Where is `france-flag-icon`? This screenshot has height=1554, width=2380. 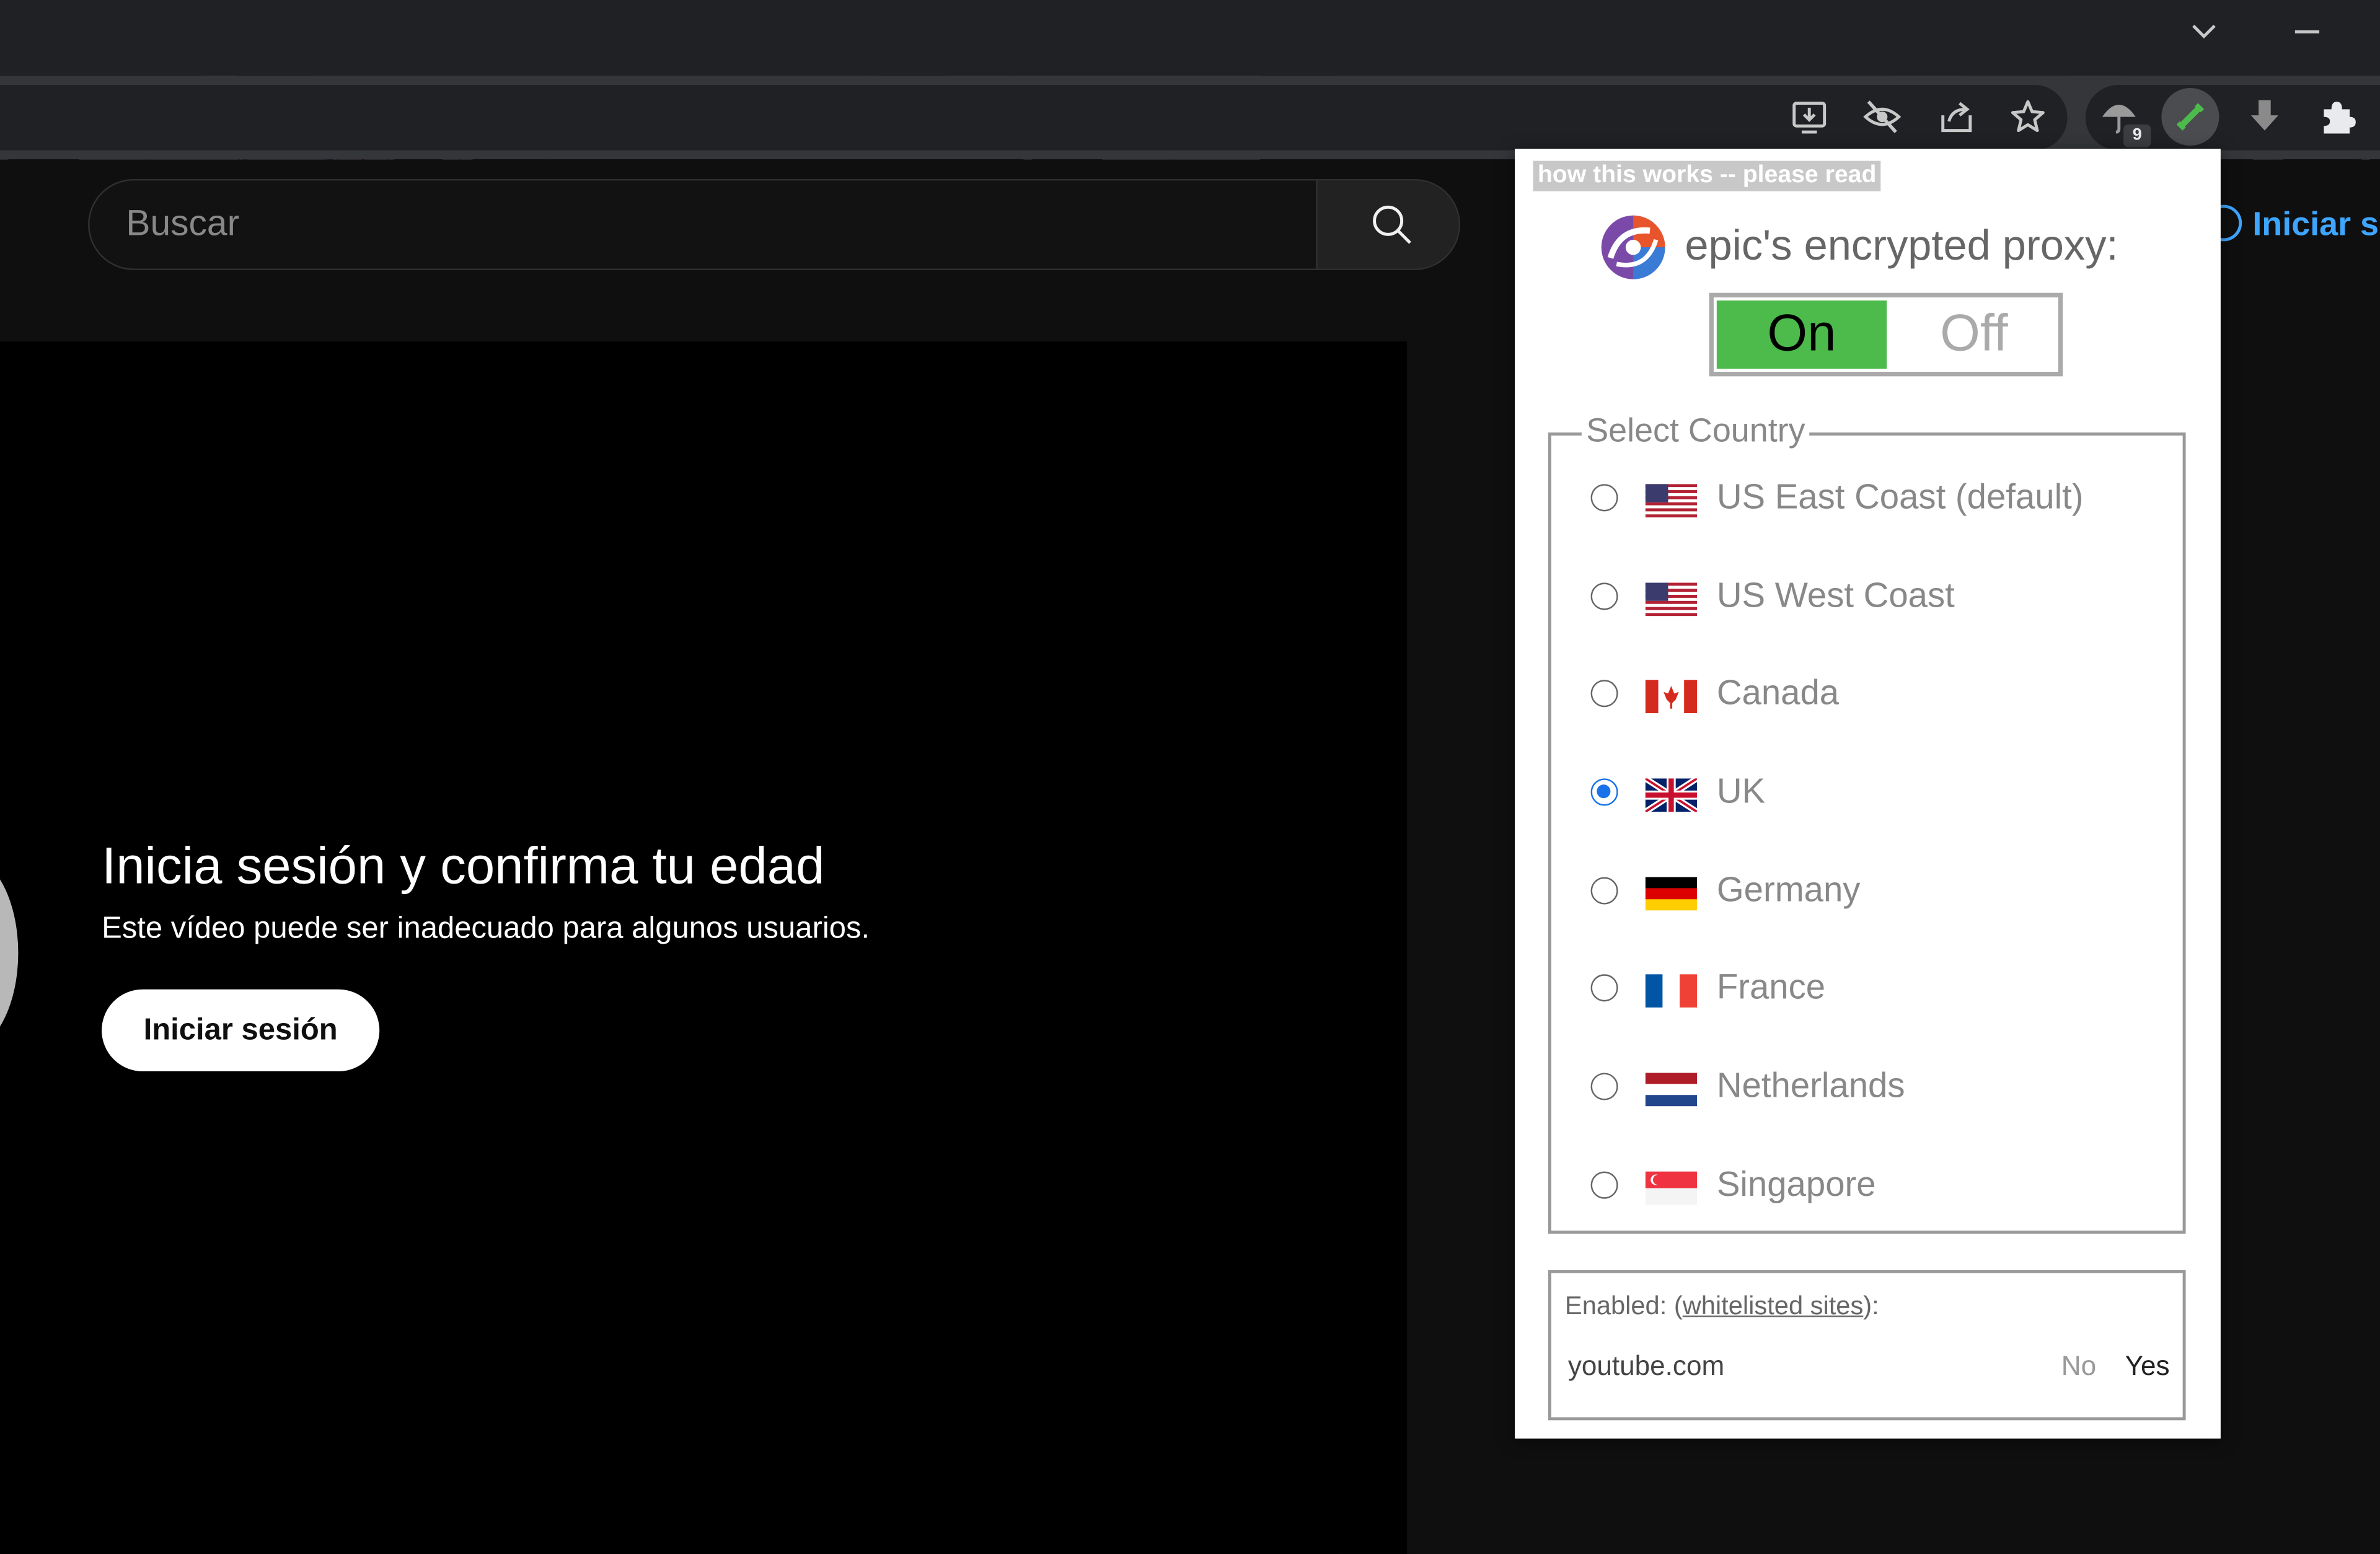
france-flag-icon is located at coordinates (1671, 990).